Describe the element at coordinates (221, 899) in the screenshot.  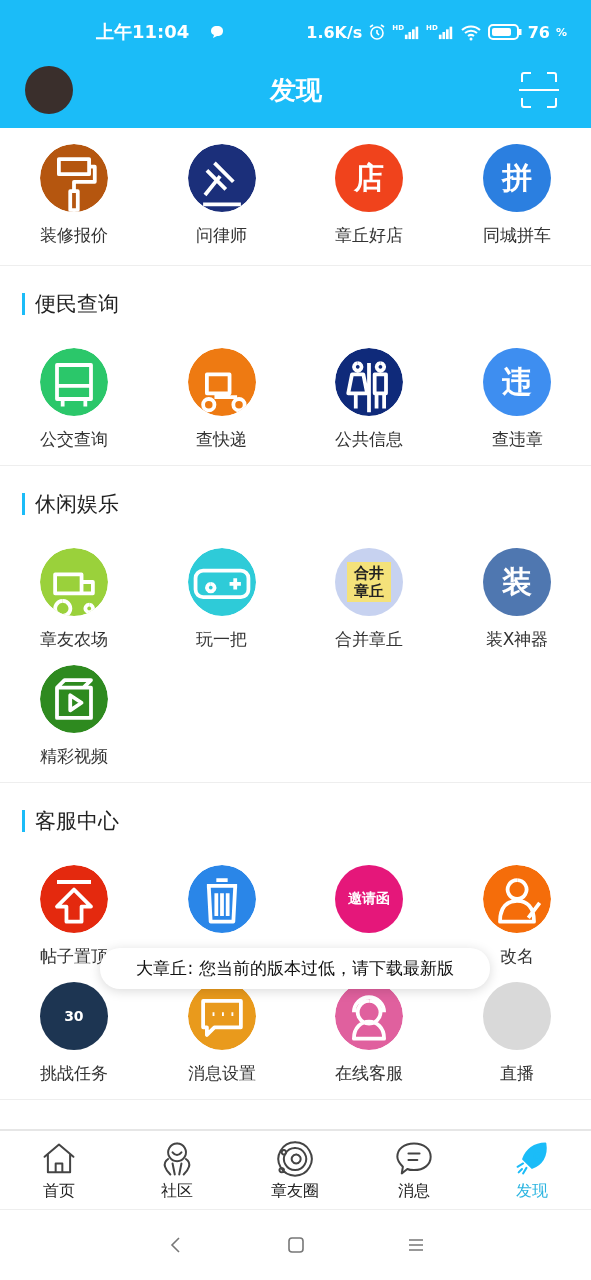
I see `trash-icon` at that location.